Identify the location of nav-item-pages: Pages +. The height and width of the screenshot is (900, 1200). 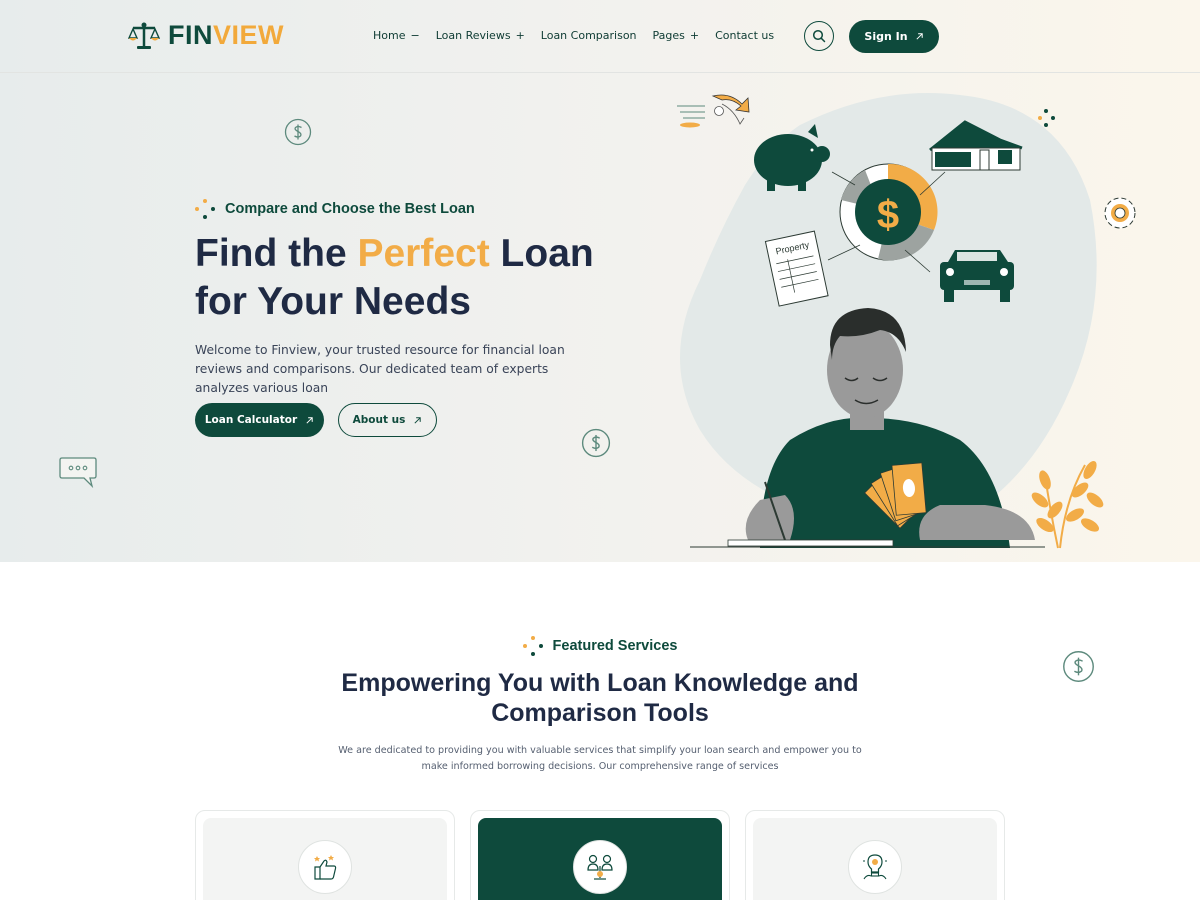
(676, 35).